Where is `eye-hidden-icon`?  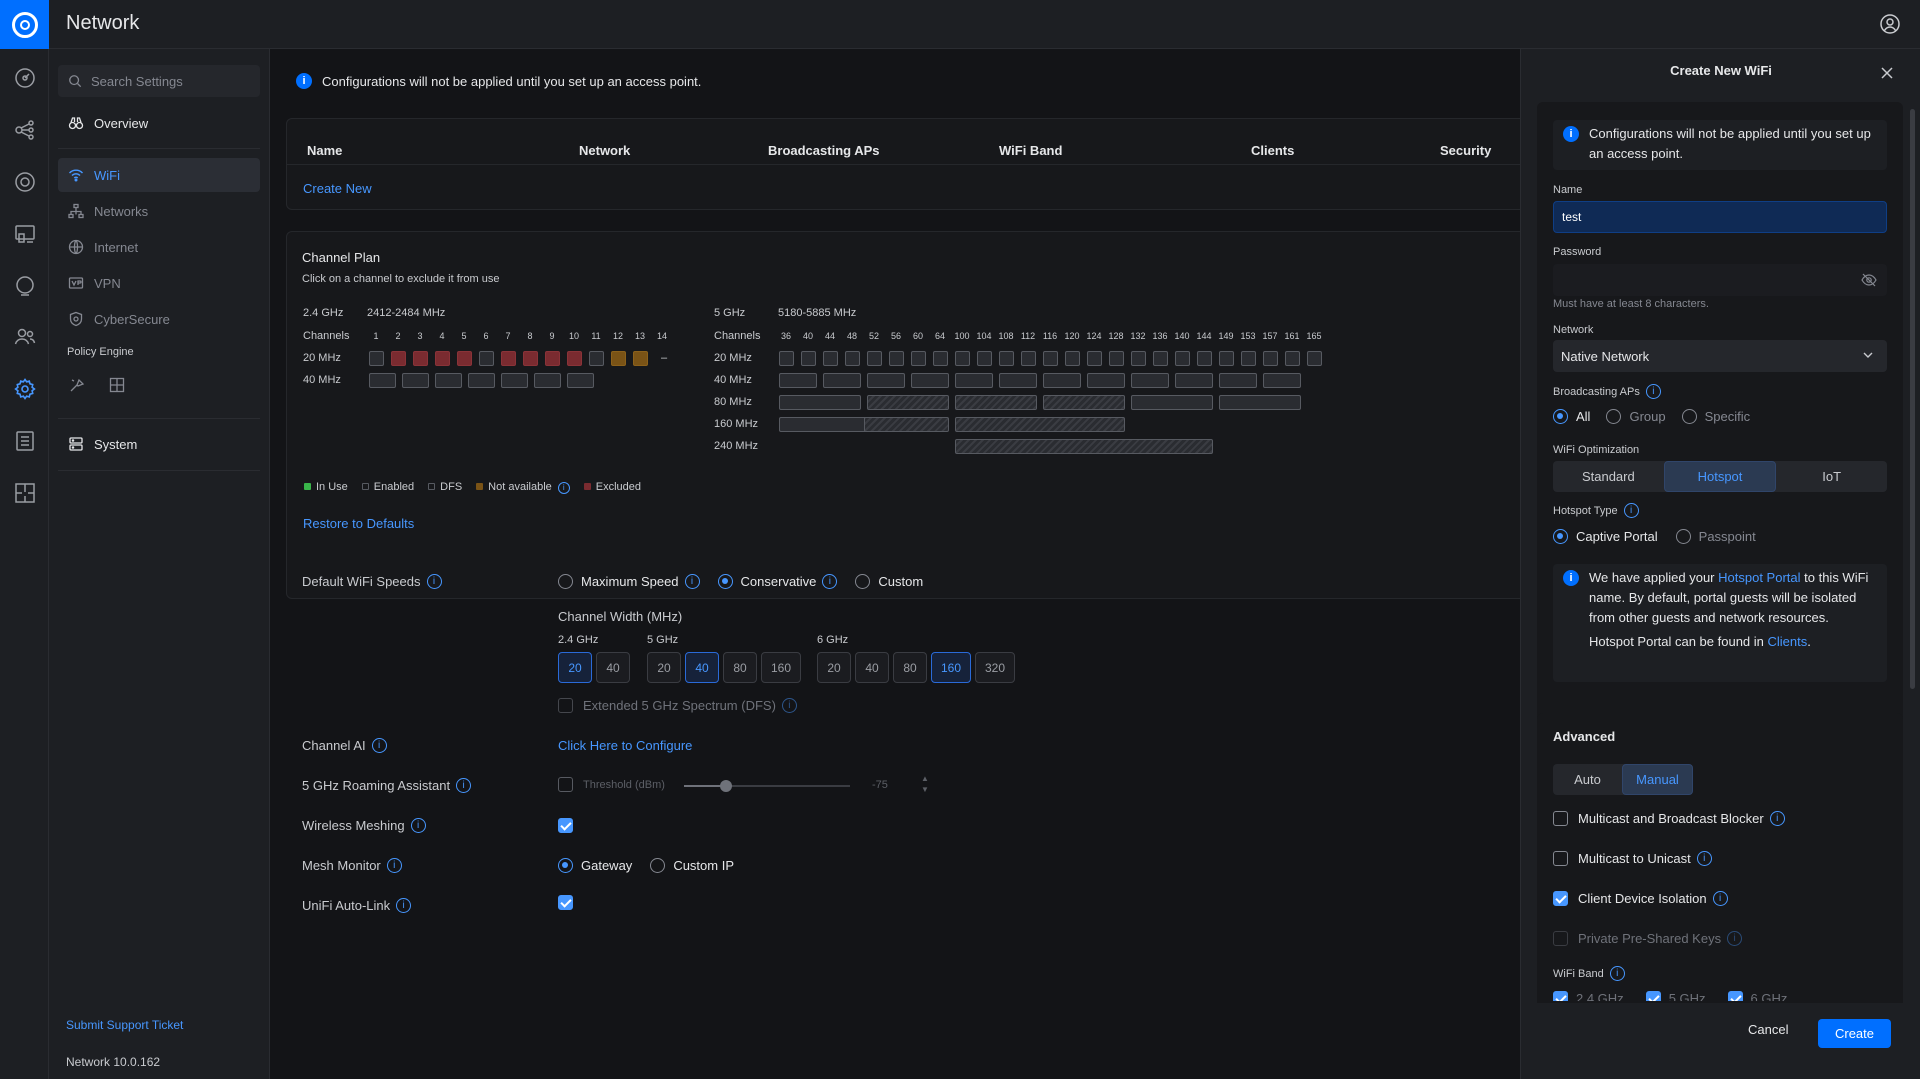
eye-hidden-icon is located at coordinates (1869, 280).